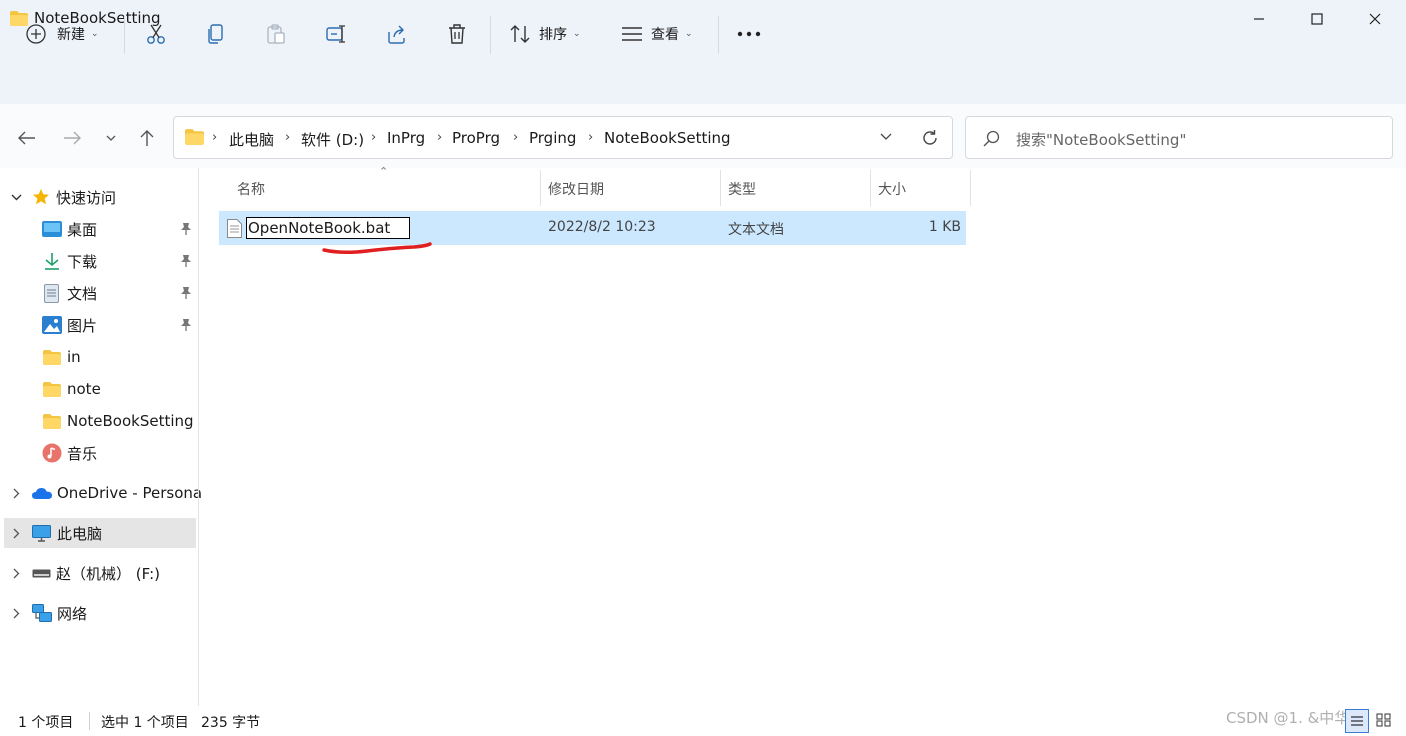 Image resolution: width=1406 pixels, height=736 pixels. What do you see at coordinates (749, 34) in the screenshot?
I see `more-options-button` at bounding box center [749, 34].